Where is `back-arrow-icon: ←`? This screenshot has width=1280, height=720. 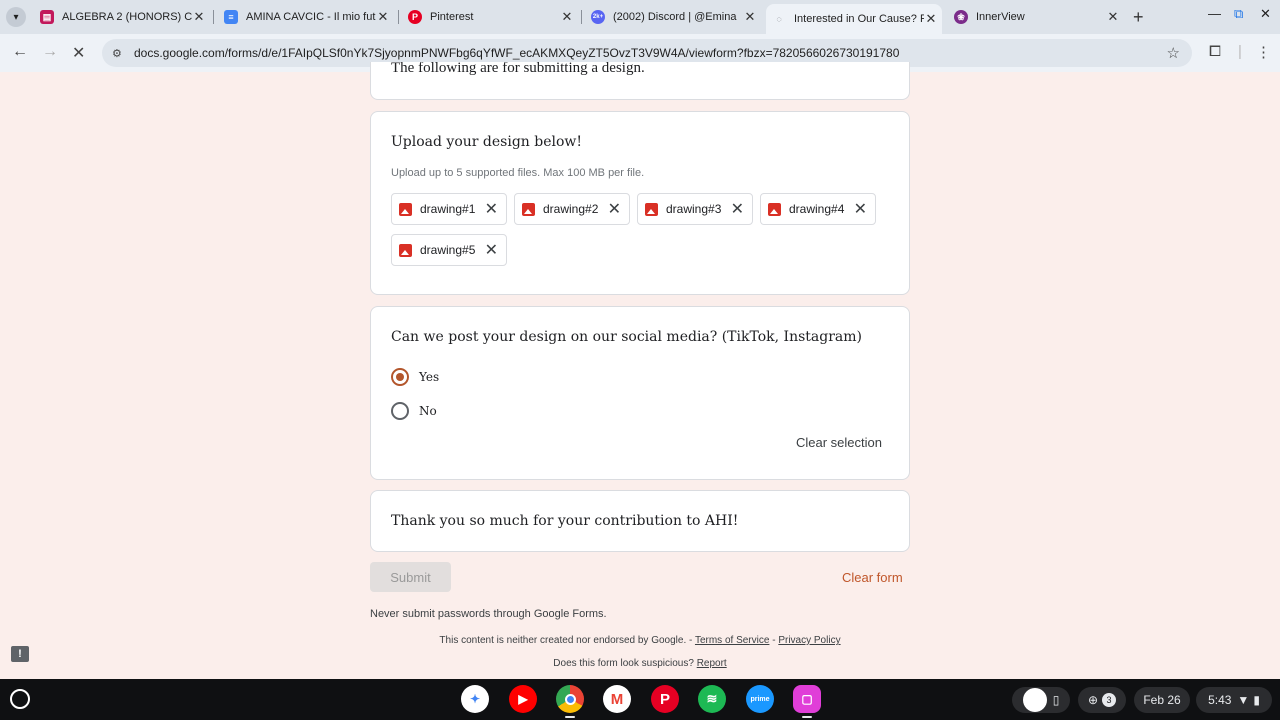 back-arrow-icon: ← is located at coordinates (20, 52).